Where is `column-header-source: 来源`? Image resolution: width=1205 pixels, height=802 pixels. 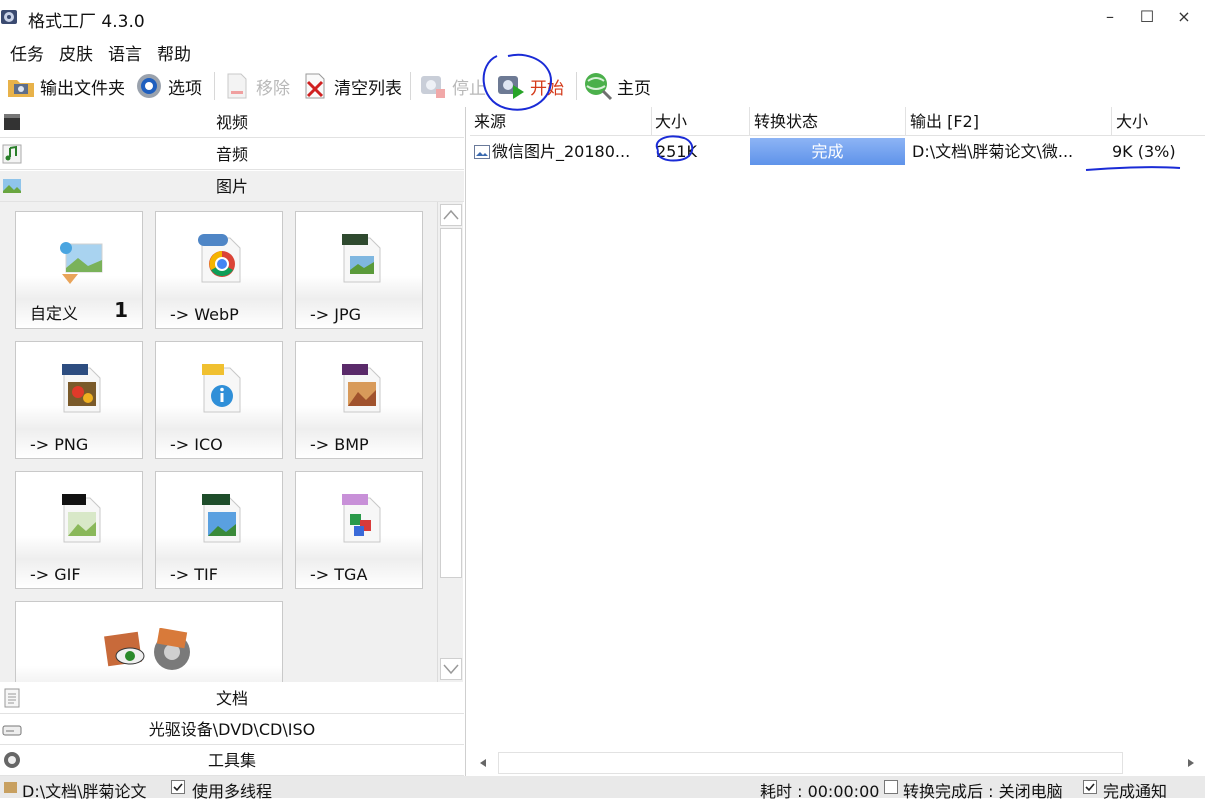
column-header-source: 来源 is located at coordinates (561, 121).